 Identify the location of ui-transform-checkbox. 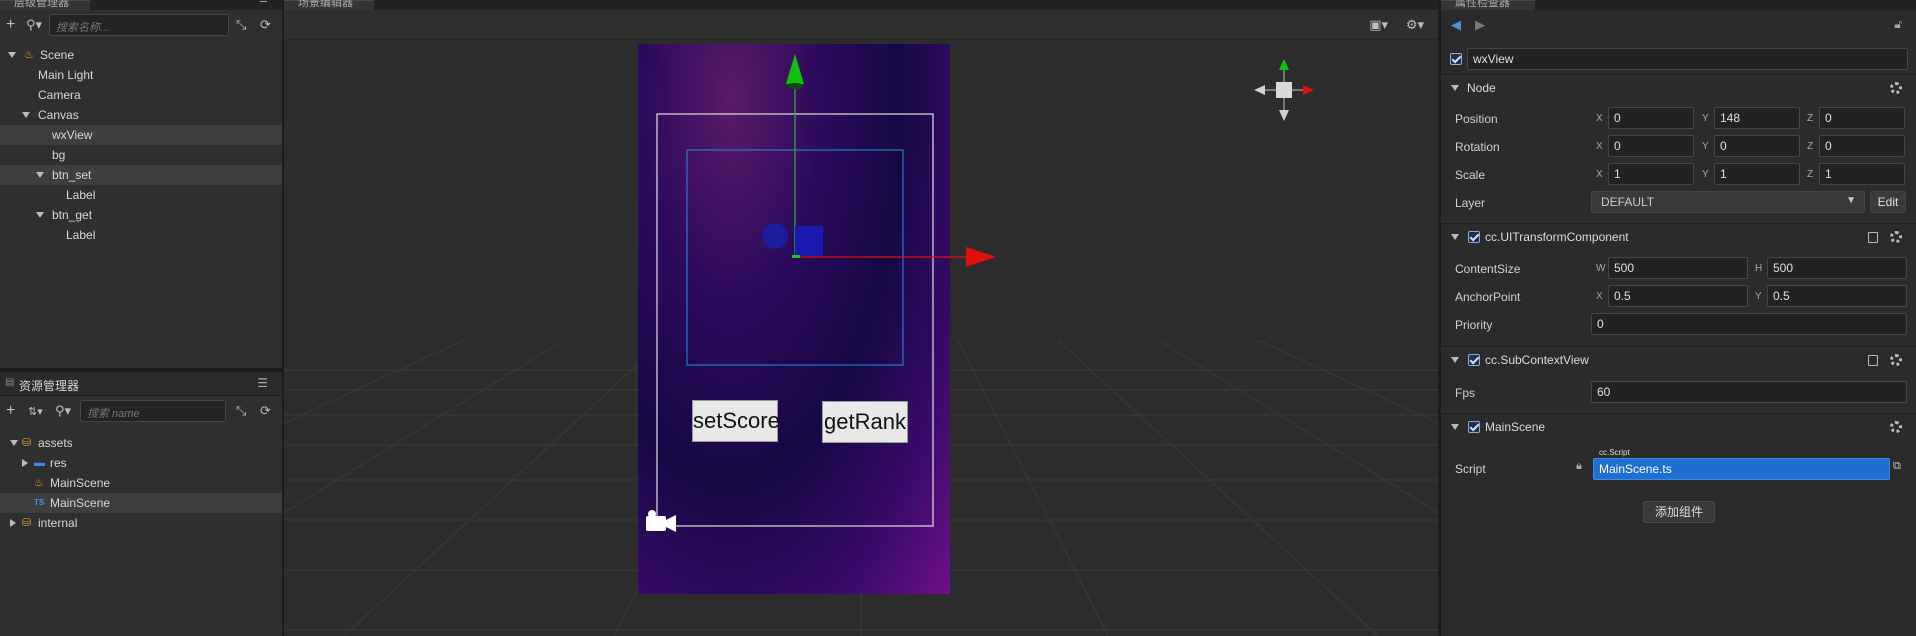
(1474, 237).